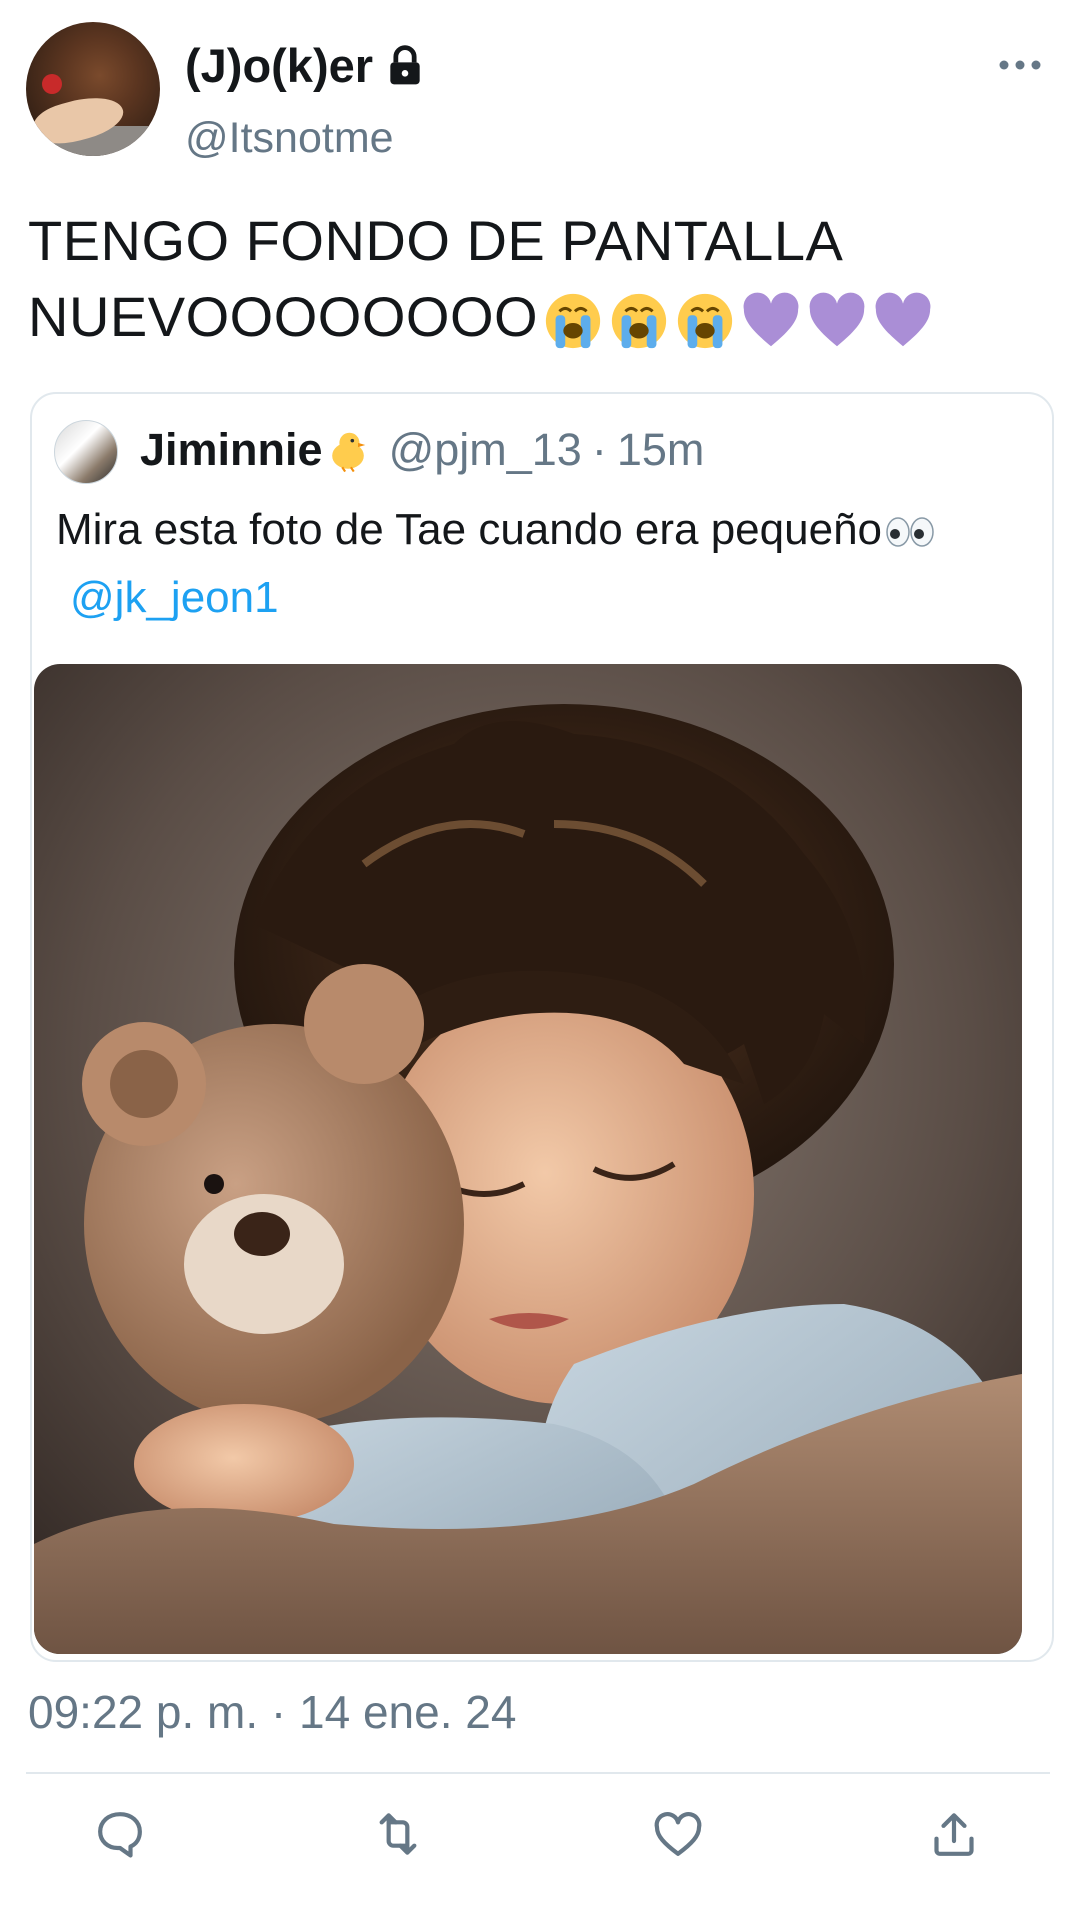 This screenshot has width=1078, height=1920. I want to click on mention-link: @jk_jeon1, so click(174, 597).